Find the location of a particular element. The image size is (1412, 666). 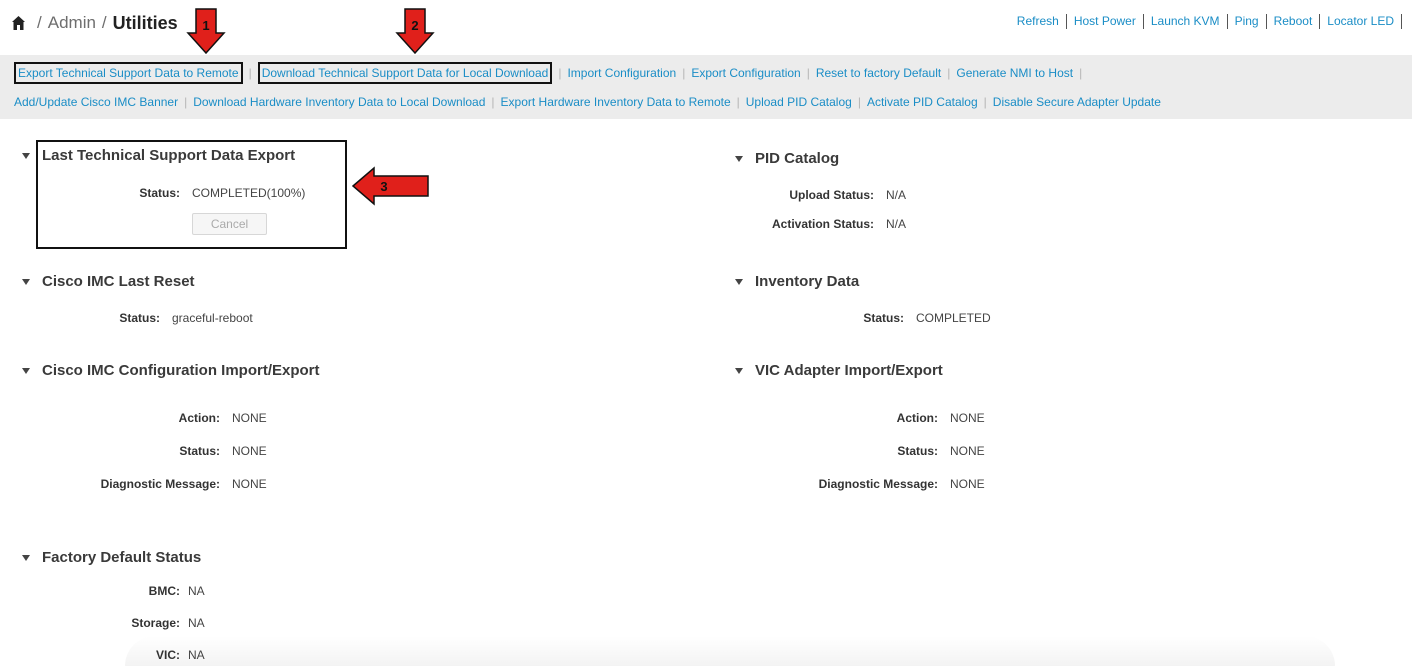

section-inventory-header: Inventory Data is located at coordinates (797, 281).